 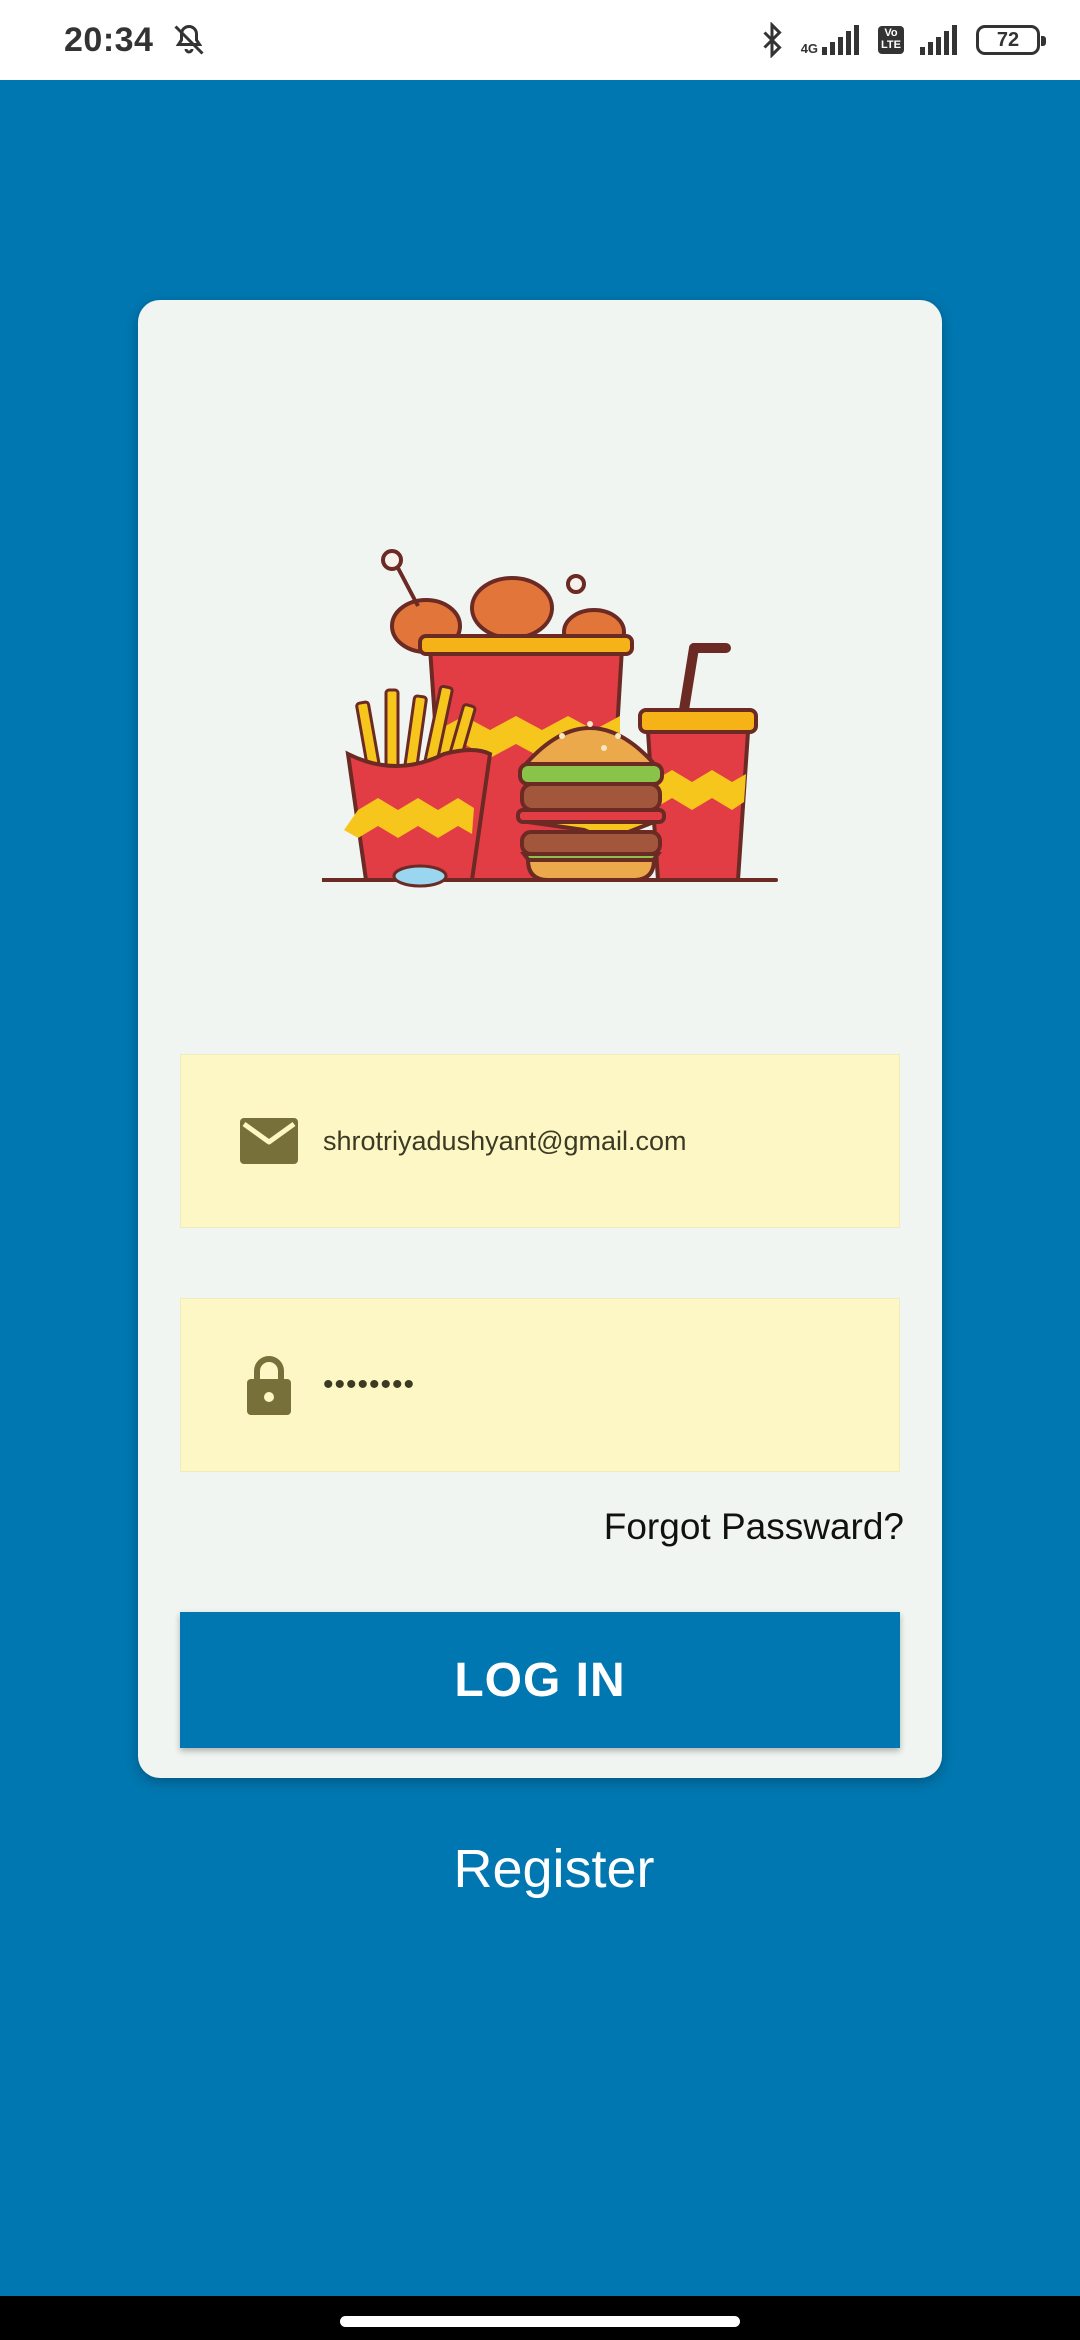 I want to click on password-value: ••••••••, so click(x=369, y=1384).